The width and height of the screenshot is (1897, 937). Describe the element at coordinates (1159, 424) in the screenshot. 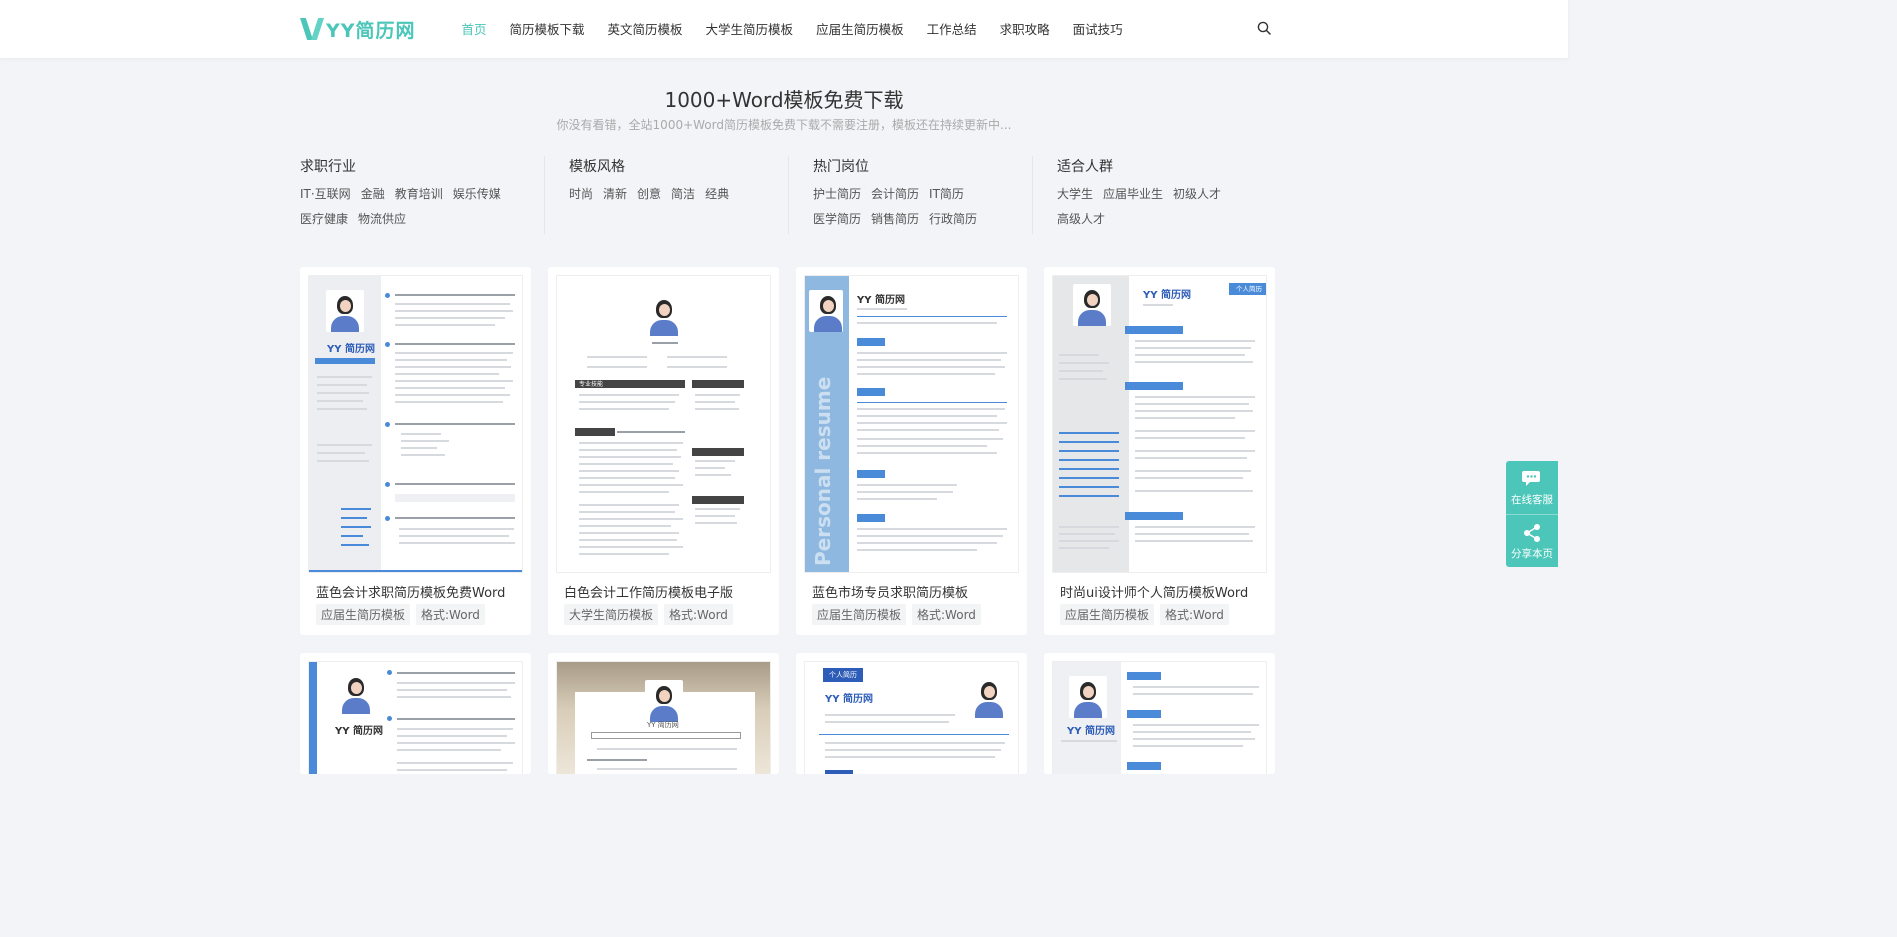

I see `template-thumbnail: YY 简历网 个人简历` at that location.